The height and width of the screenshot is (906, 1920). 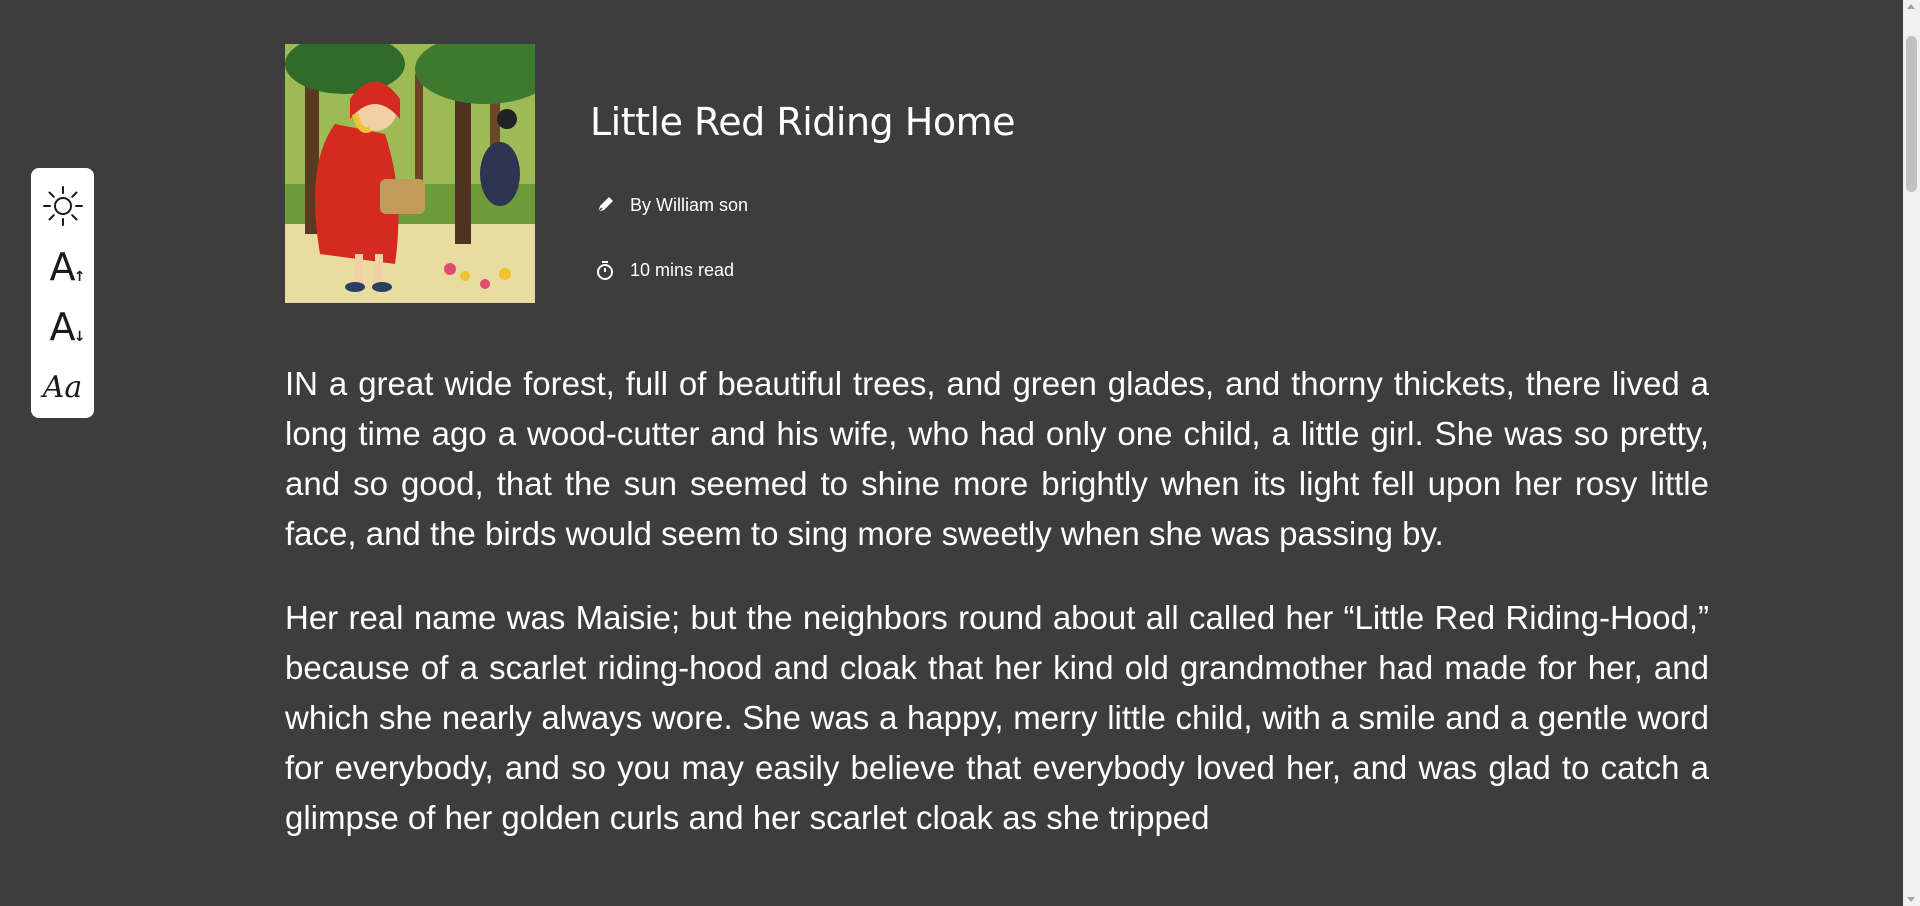 I want to click on story-author: By William son, so click(x=671, y=205).